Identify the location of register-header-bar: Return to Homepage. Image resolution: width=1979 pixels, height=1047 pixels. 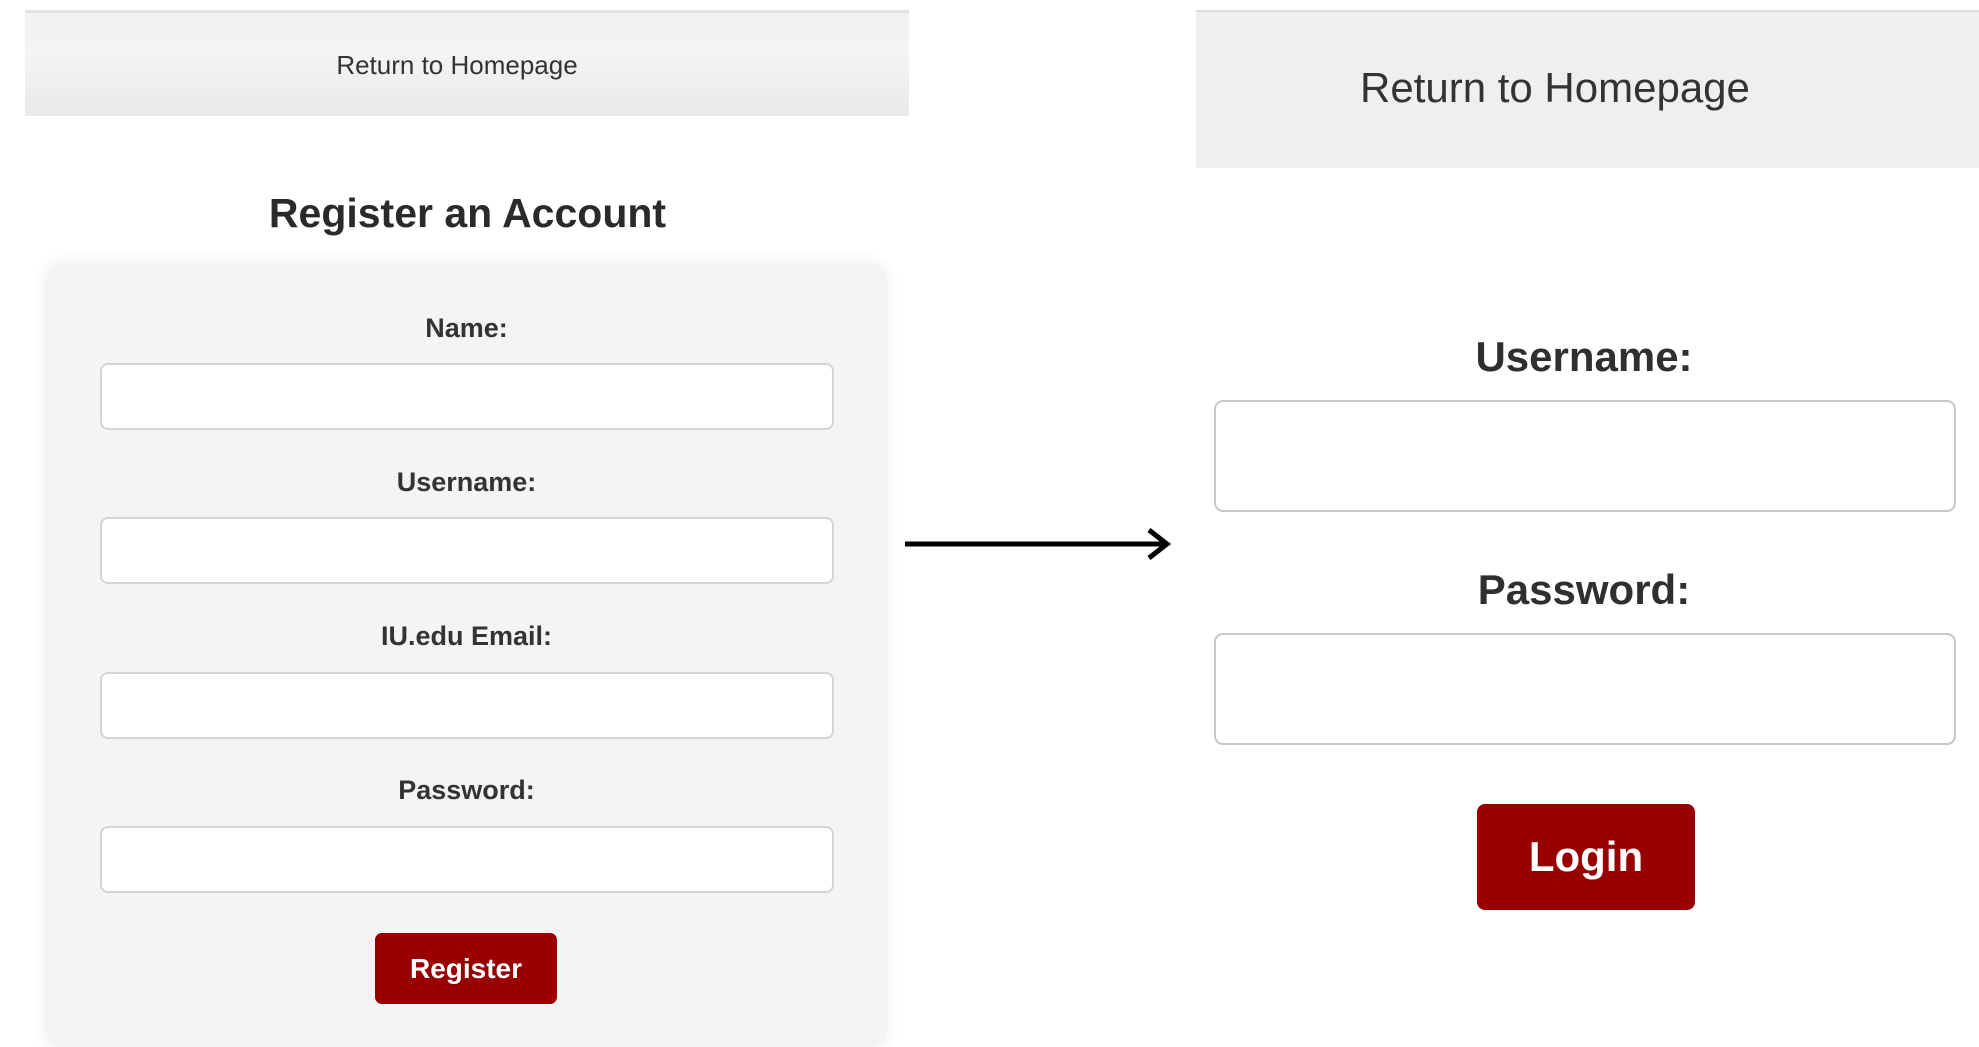
(467, 63).